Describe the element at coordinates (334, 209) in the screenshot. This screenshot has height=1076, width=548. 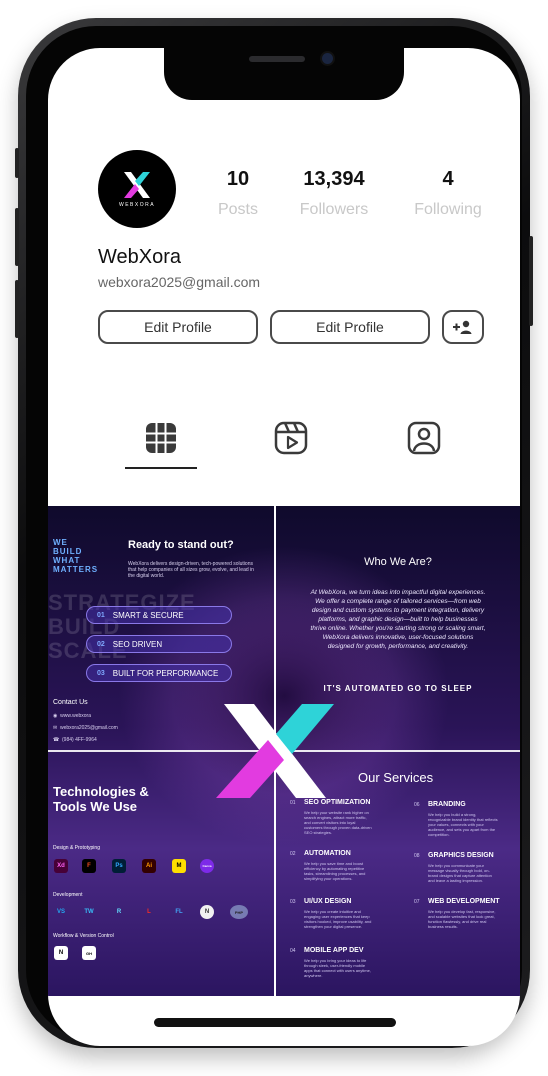
I see `stat-followers-label: Followers` at that location.